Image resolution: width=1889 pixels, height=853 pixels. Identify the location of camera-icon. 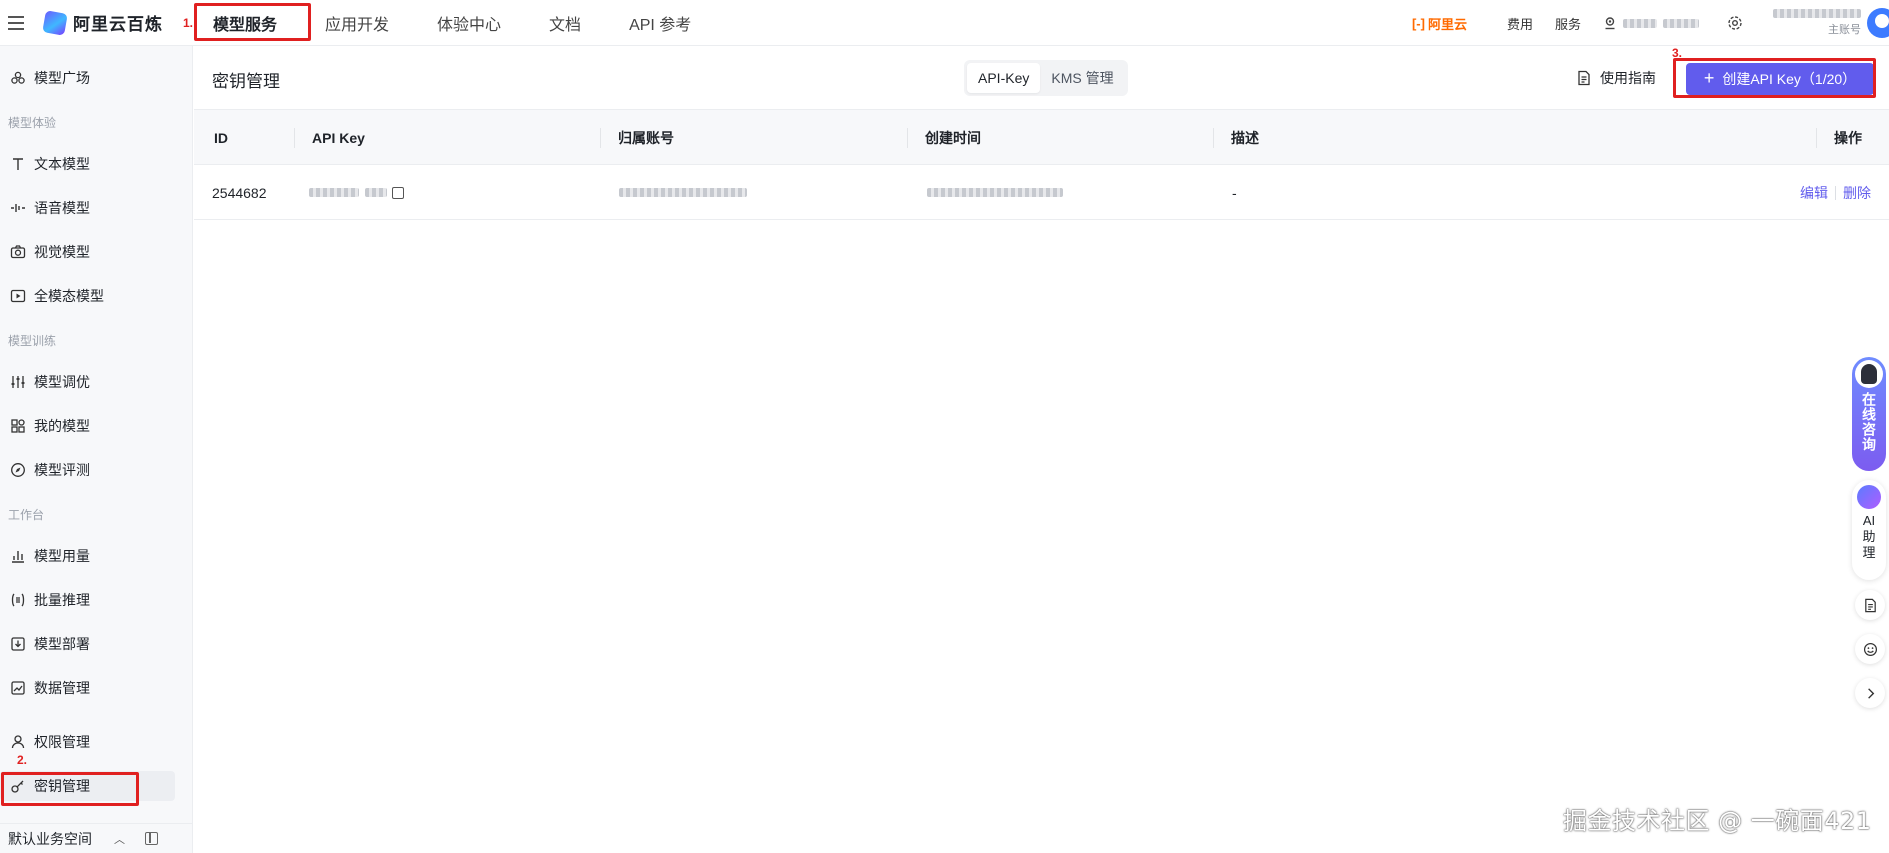
(18, 252).